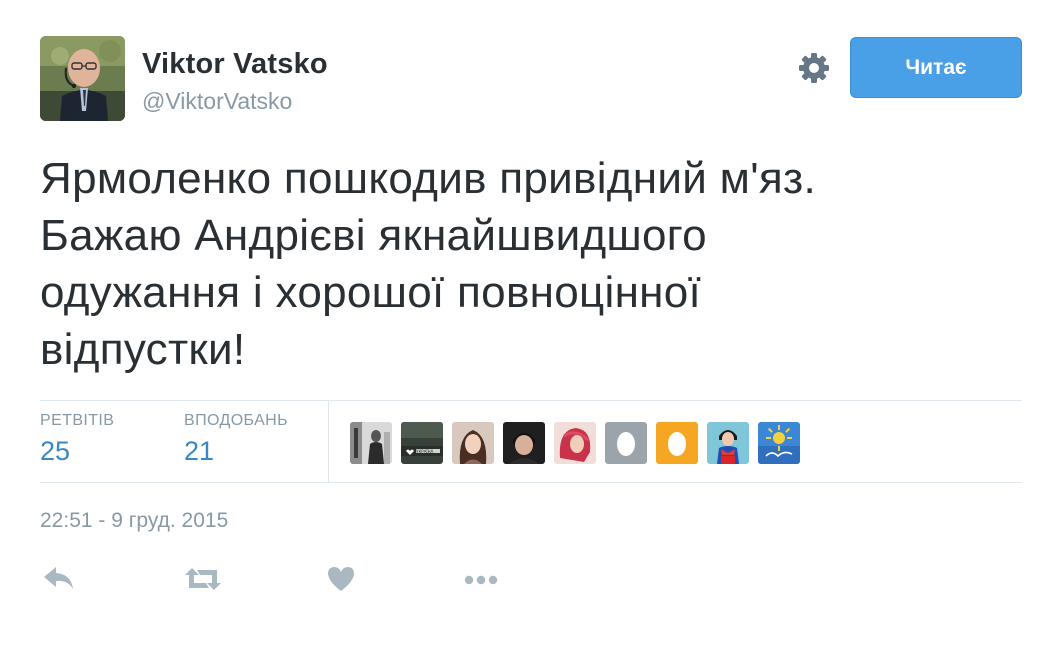 This screenshot has height=649, width=1052. Describe the element at coordinates (59, 579) in the screenshot. I see `reply-icon` at that location.